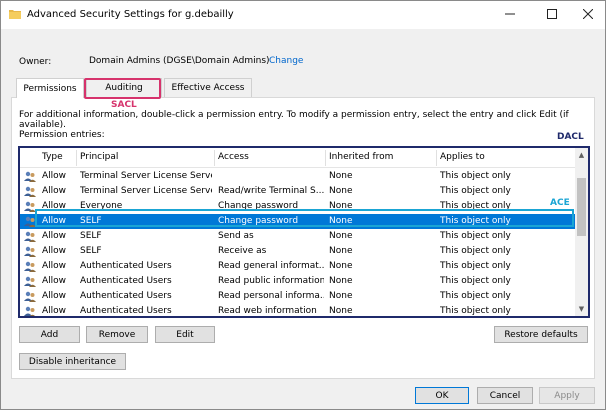  Describe the element at coordinates (236, 236) in the screenshot. I see `cell-access: Send as` at that location.